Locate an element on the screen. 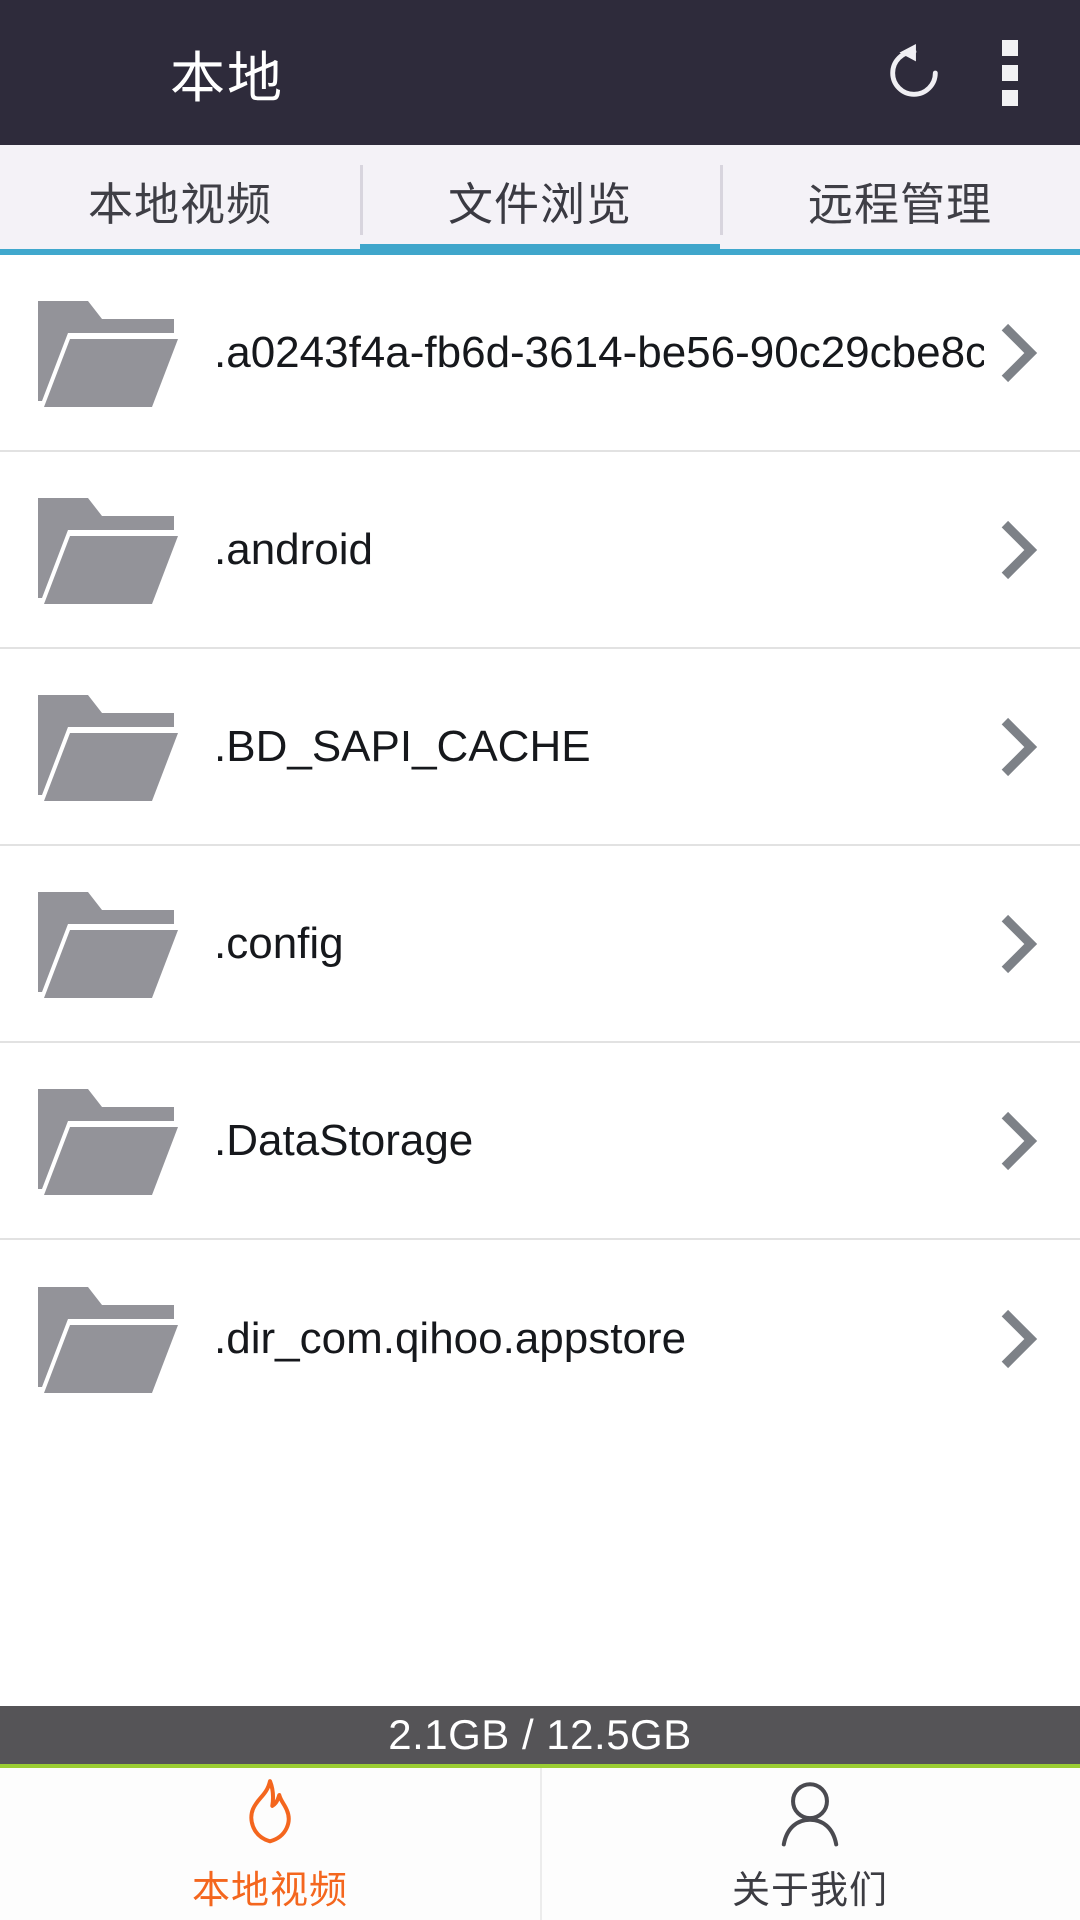  bottom-nav-item-about-us: 关于我们 is located at coordinates (810, 1844).